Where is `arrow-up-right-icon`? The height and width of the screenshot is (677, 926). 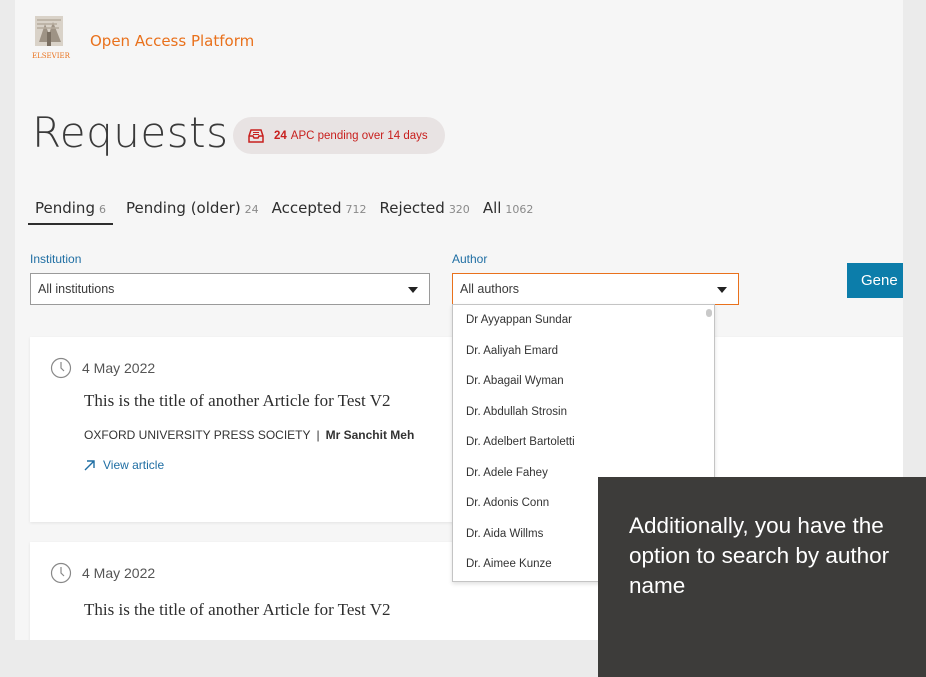 arrow-up-right-icon is located at coordinates (89, 464).